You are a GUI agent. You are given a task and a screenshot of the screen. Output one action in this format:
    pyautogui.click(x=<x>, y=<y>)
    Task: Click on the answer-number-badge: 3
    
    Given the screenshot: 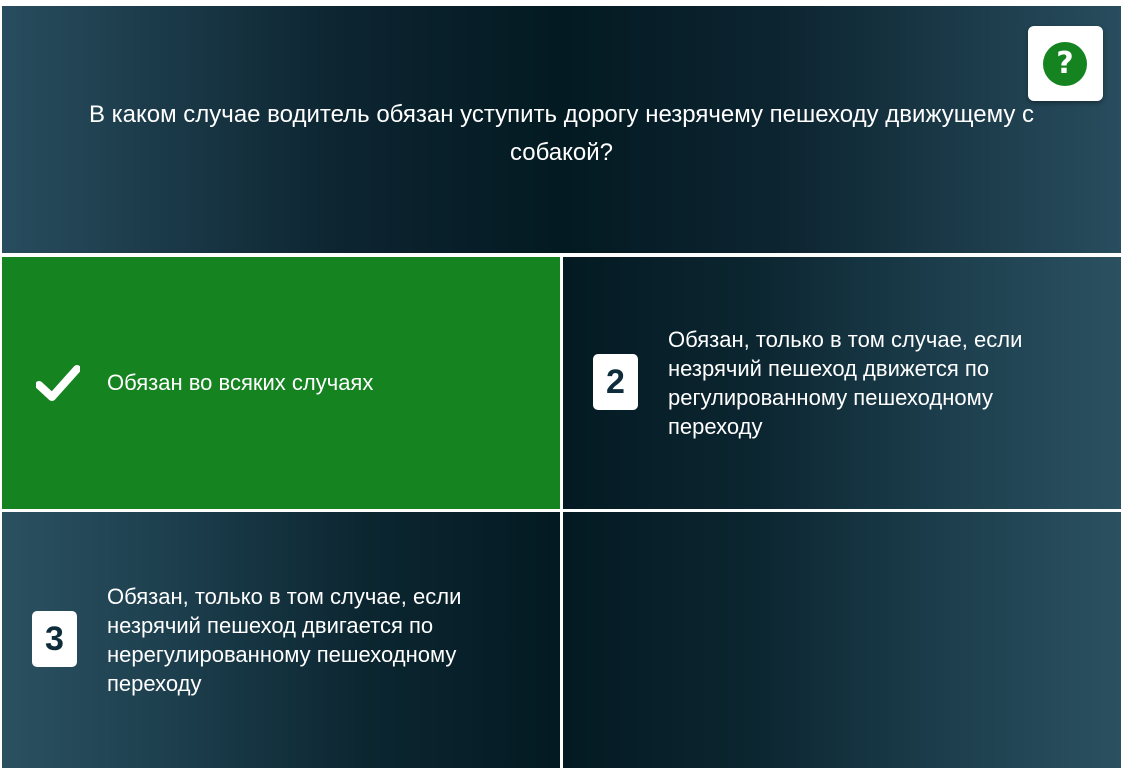 What is the action you would take?
    pyautogui.click(x=54, y=639)
    